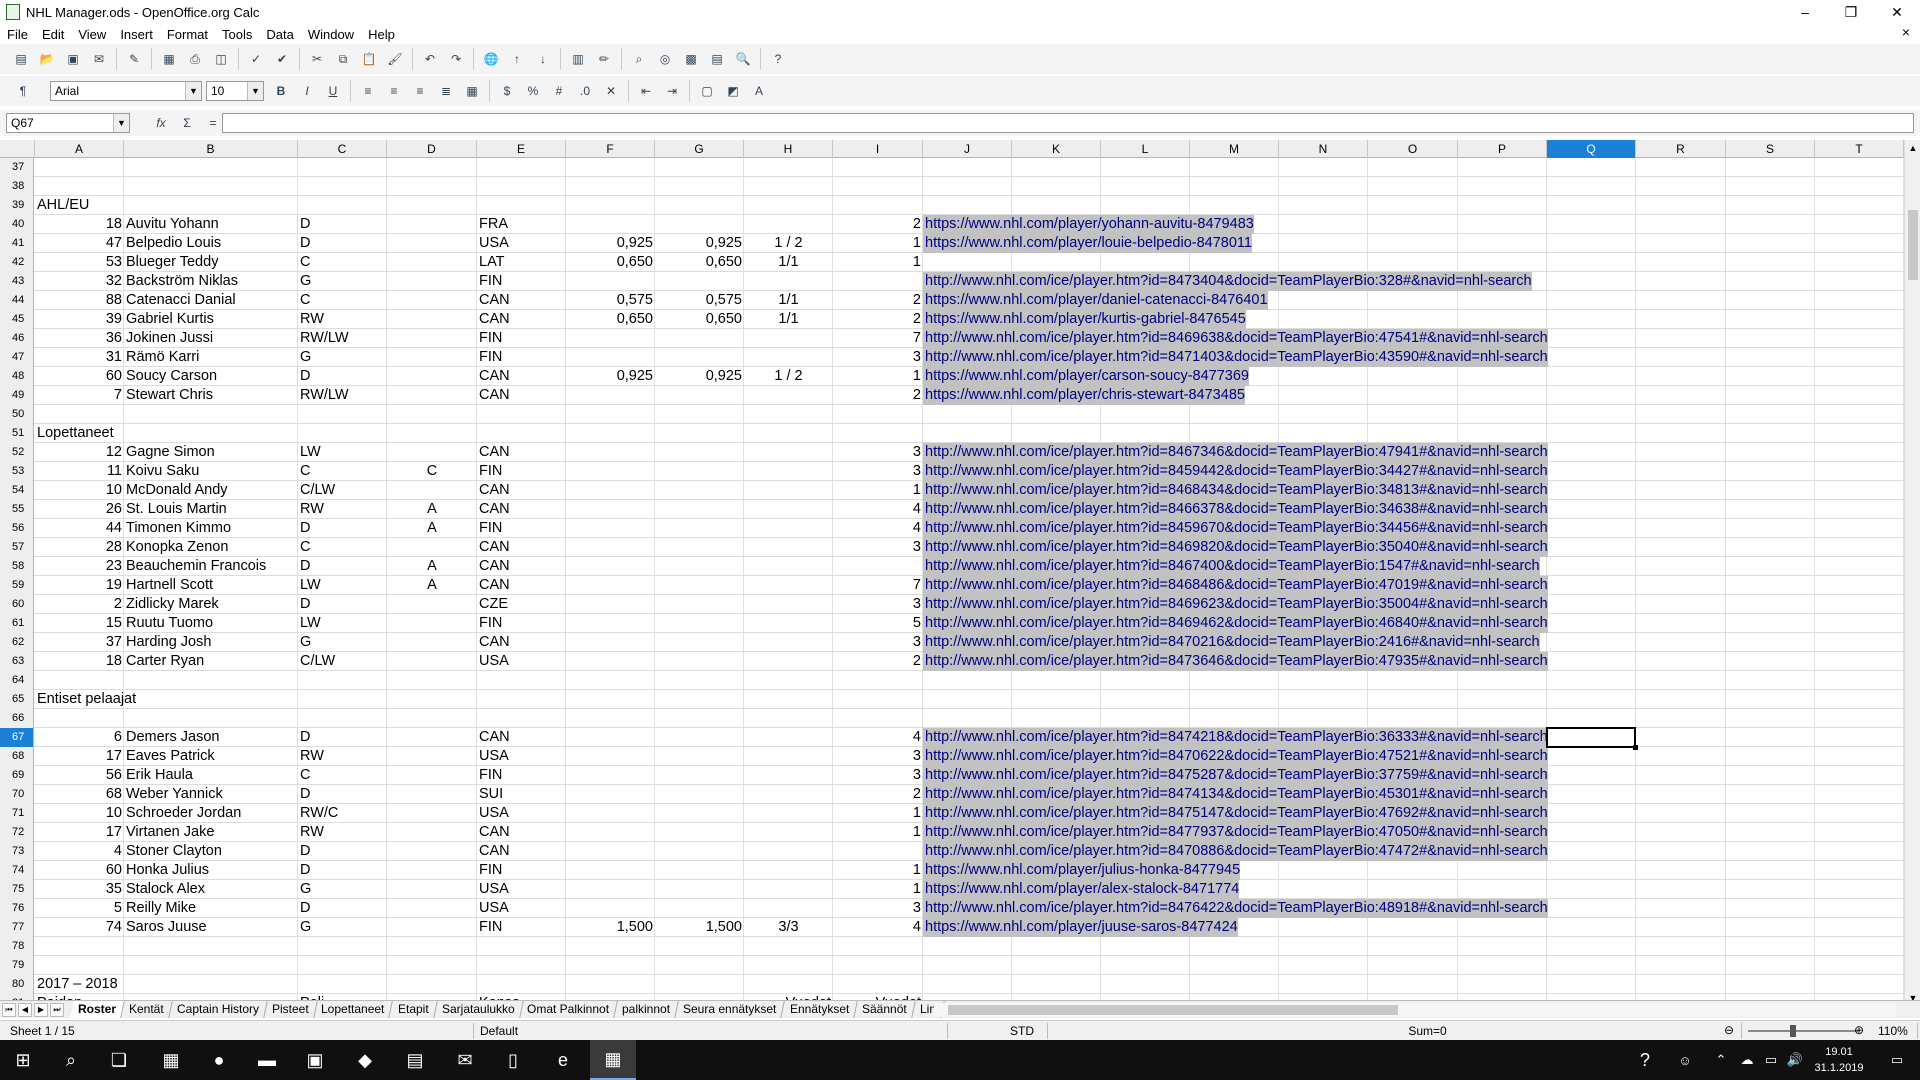 This screenshot has height=1080, width=1920. I want to click on column-header-c: C, so click(342, 149).